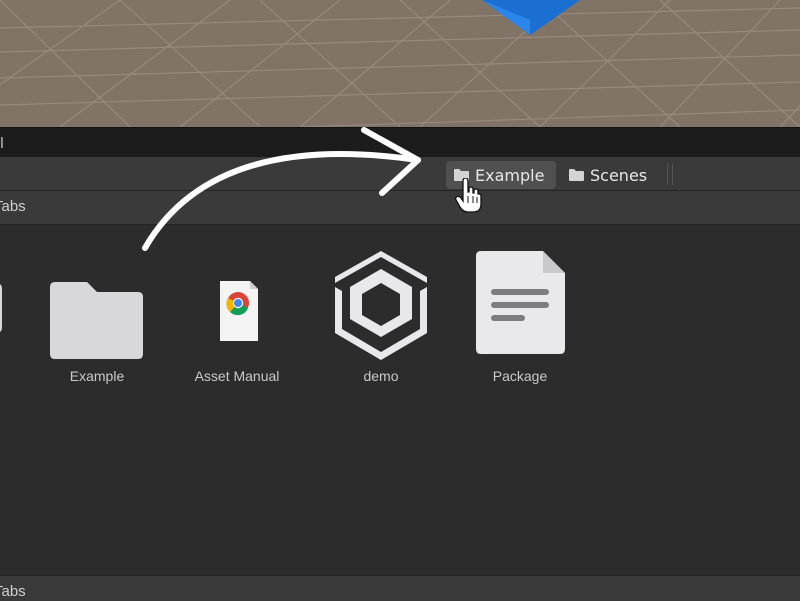 Image resolution: width=800 pixels, height=601 pixels. I want to click on asset-package: Package, so click(520, 310).